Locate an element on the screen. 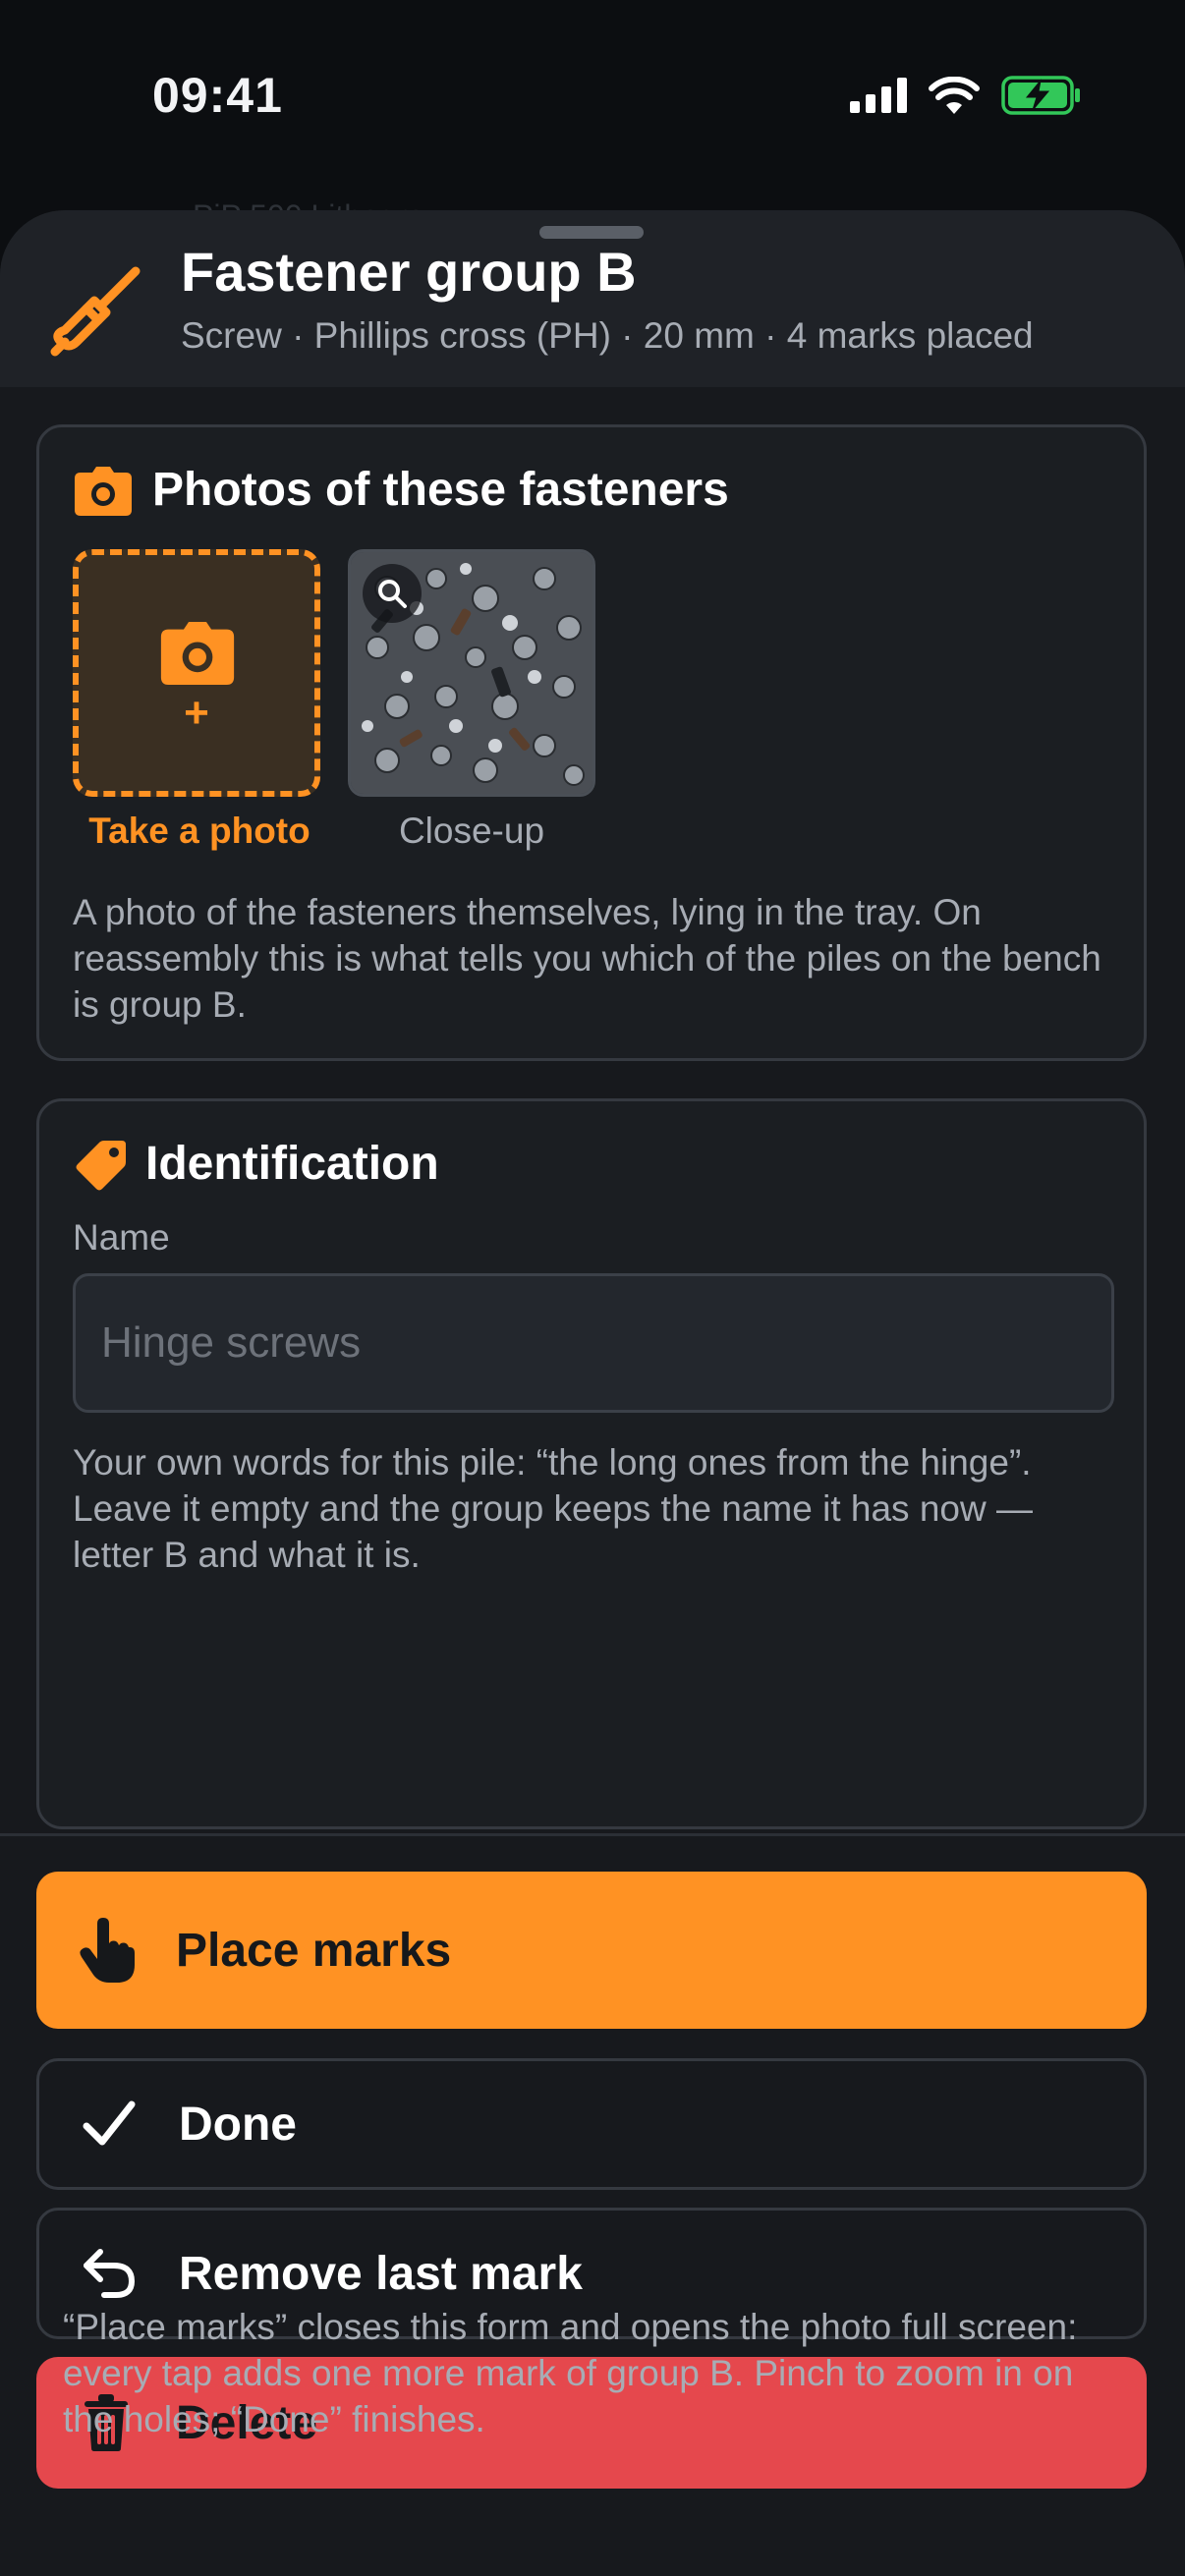  status-time: 09:41 is located at coordinates (217, 95).